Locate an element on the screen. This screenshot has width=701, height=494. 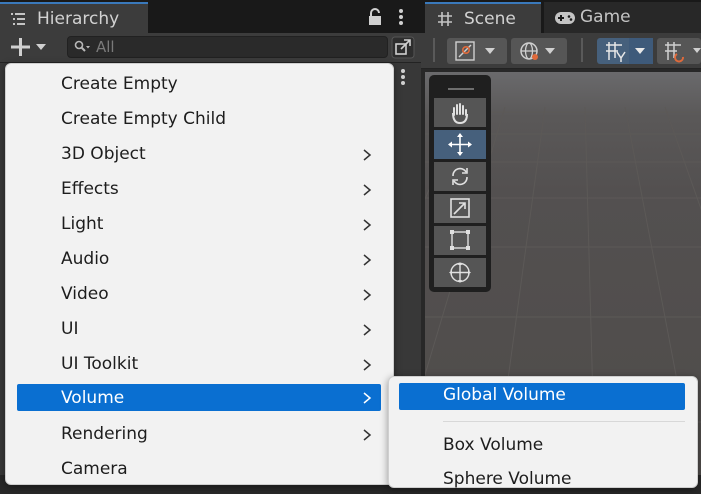
menu-item-3d-object: 3D Object is located at coordinates (199, 155).